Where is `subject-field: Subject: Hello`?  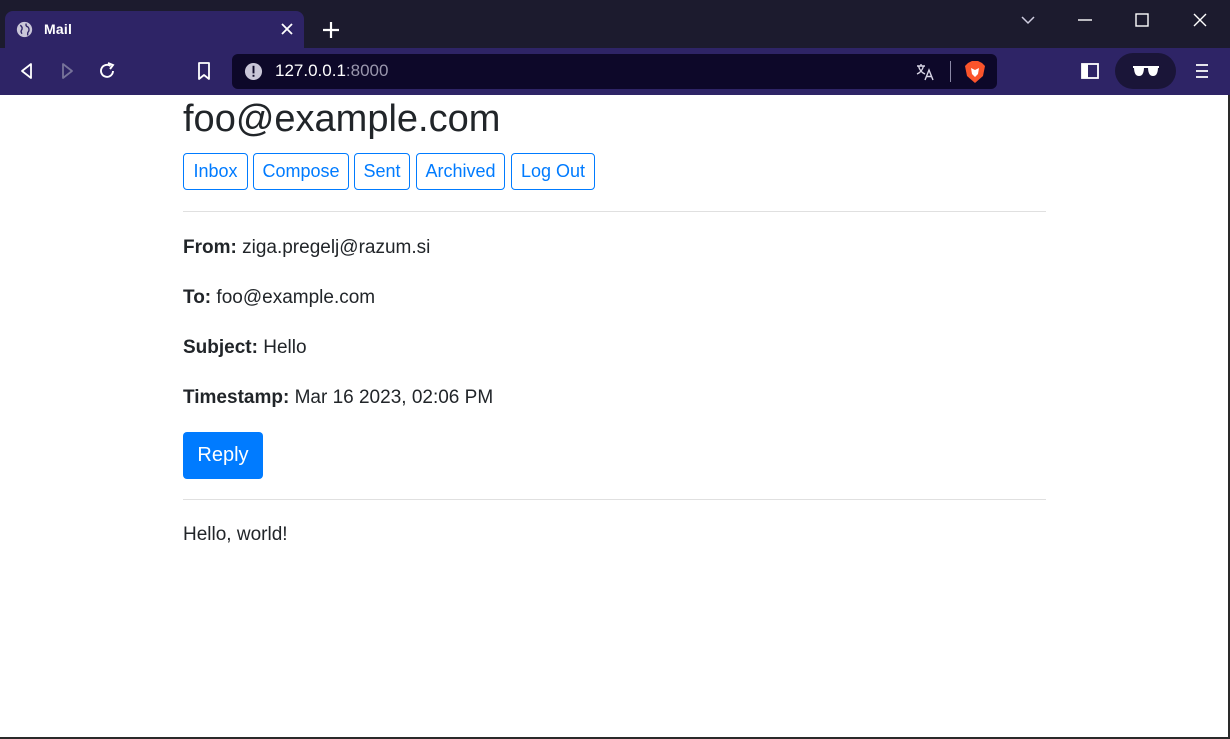
subject-field: Subject: Hello is located at coordinates (245, 348).